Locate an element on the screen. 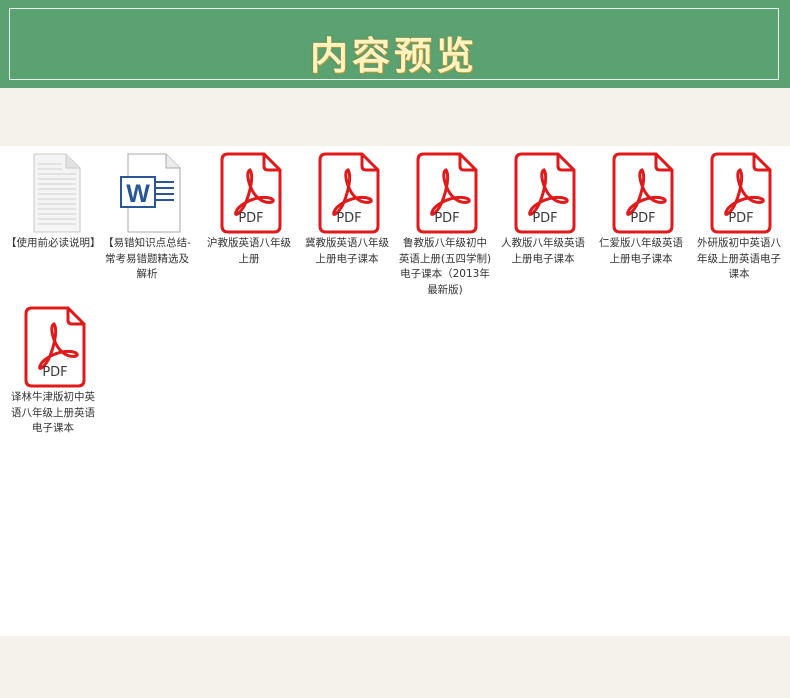  file-name: 【易错知识点总结-常考易错题精选及解析 is located at coordinates (147, 258).